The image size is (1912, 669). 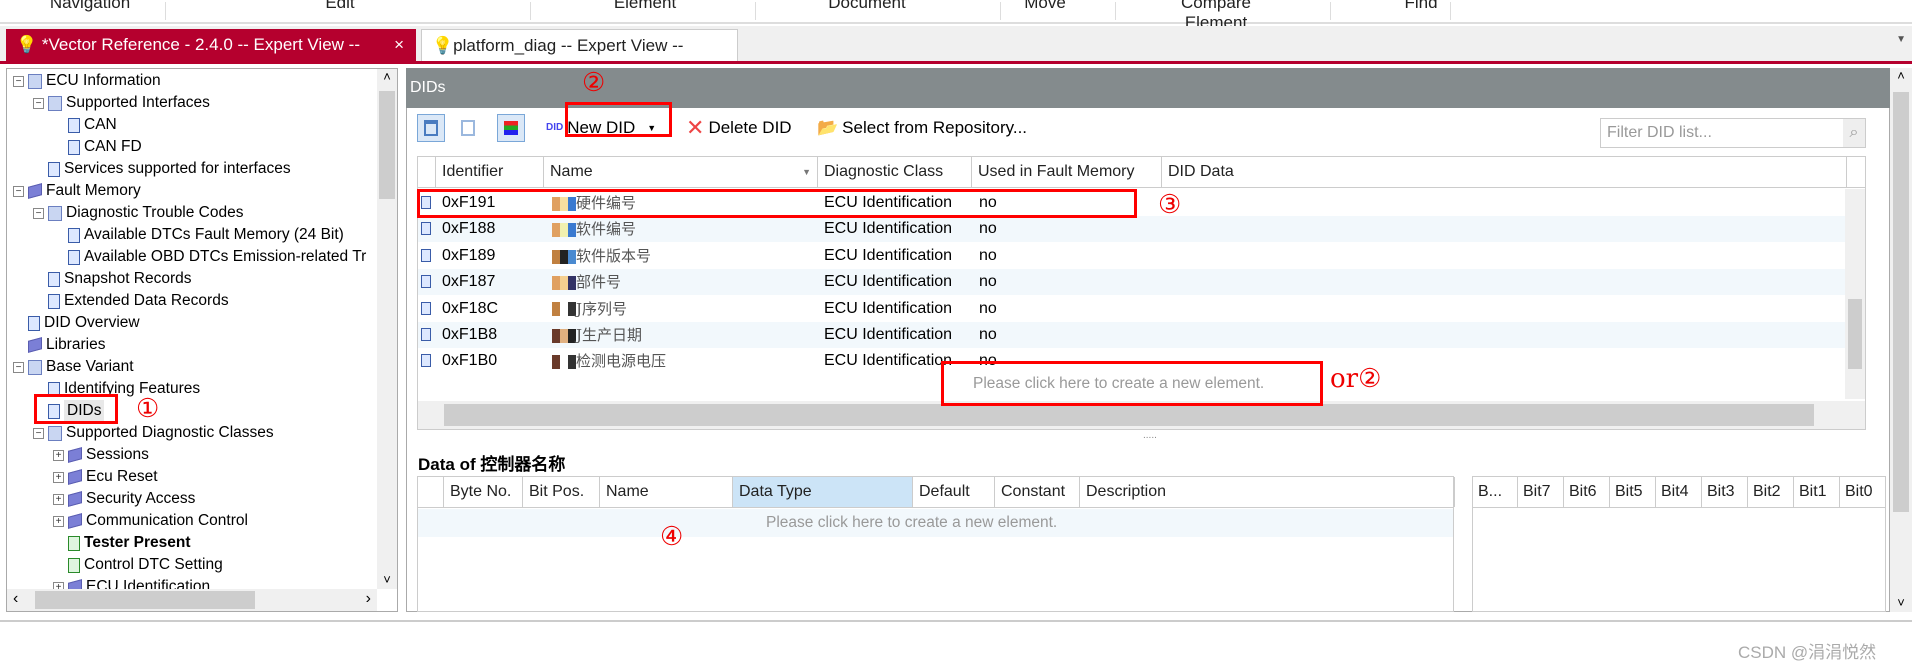 I want to click on layout-horizontal-button, so click(x=431, y=128).